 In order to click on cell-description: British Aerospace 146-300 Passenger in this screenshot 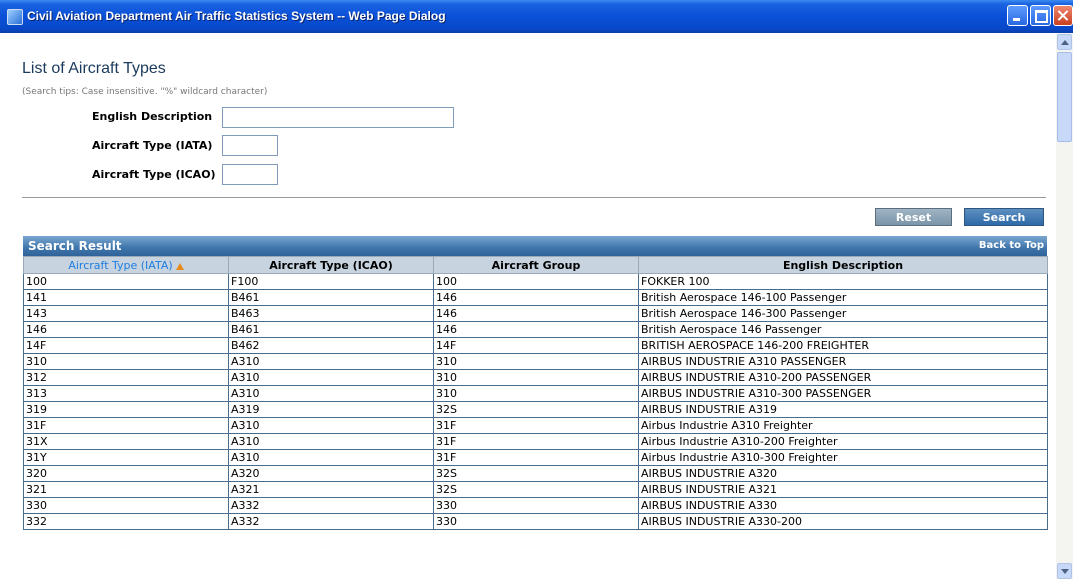, I will do `click(843, 313)`.